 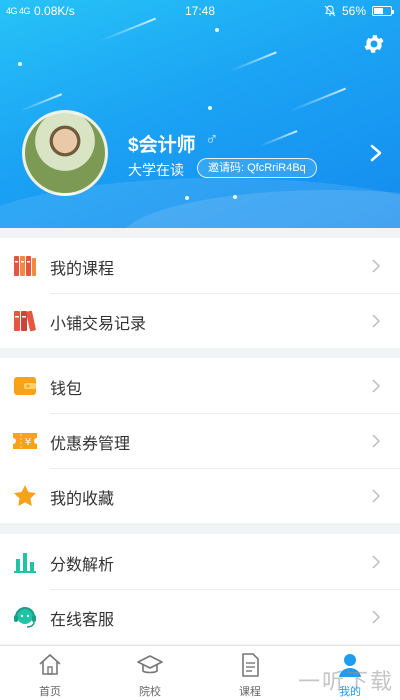 I want to click on tab-label: 首页, so click(x=50, y=692).